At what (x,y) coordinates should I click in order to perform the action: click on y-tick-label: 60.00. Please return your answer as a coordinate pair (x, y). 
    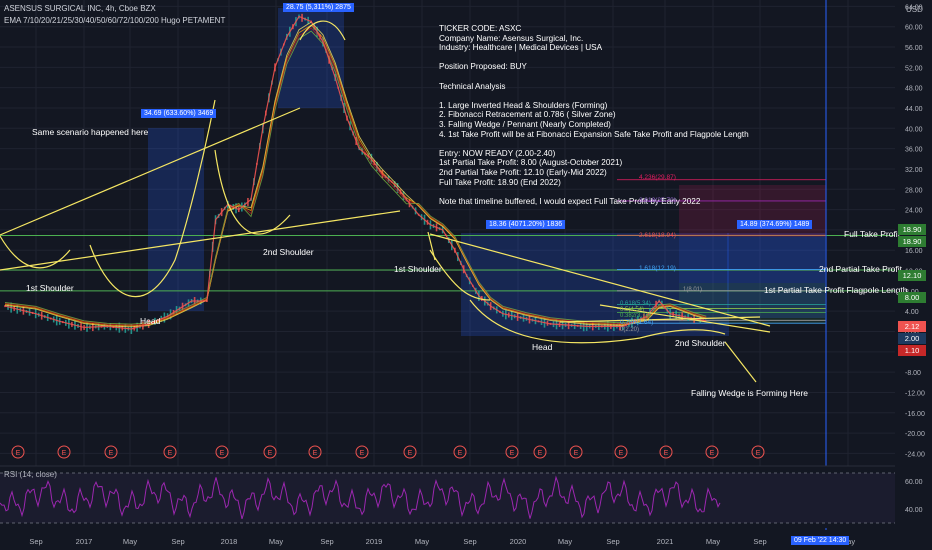
    Looking at the image, I should click on (914, 28).